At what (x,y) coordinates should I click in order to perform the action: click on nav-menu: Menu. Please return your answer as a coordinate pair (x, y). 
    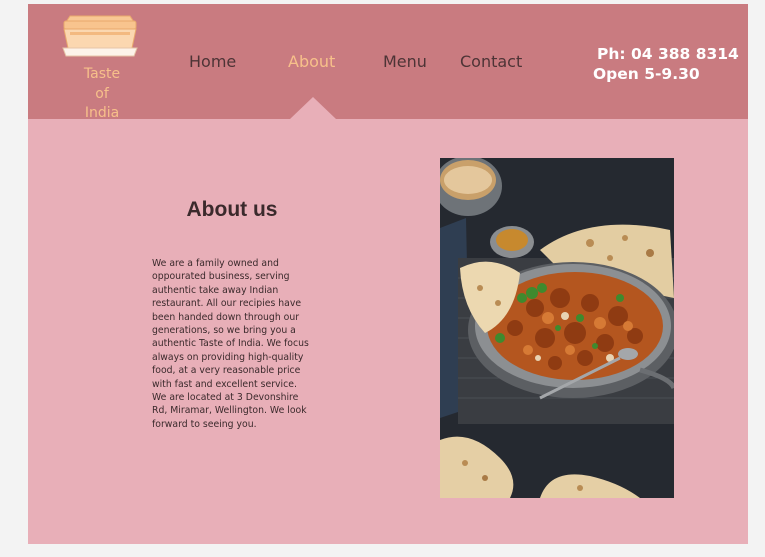
    Looking at the image, I should click on (405, 62).